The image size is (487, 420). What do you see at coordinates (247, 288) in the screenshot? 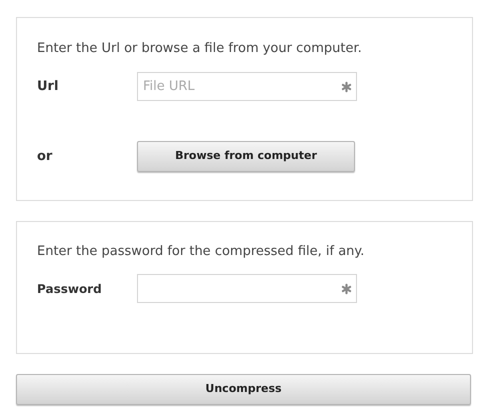
I see `password-field` at bounding box center [247, 288].